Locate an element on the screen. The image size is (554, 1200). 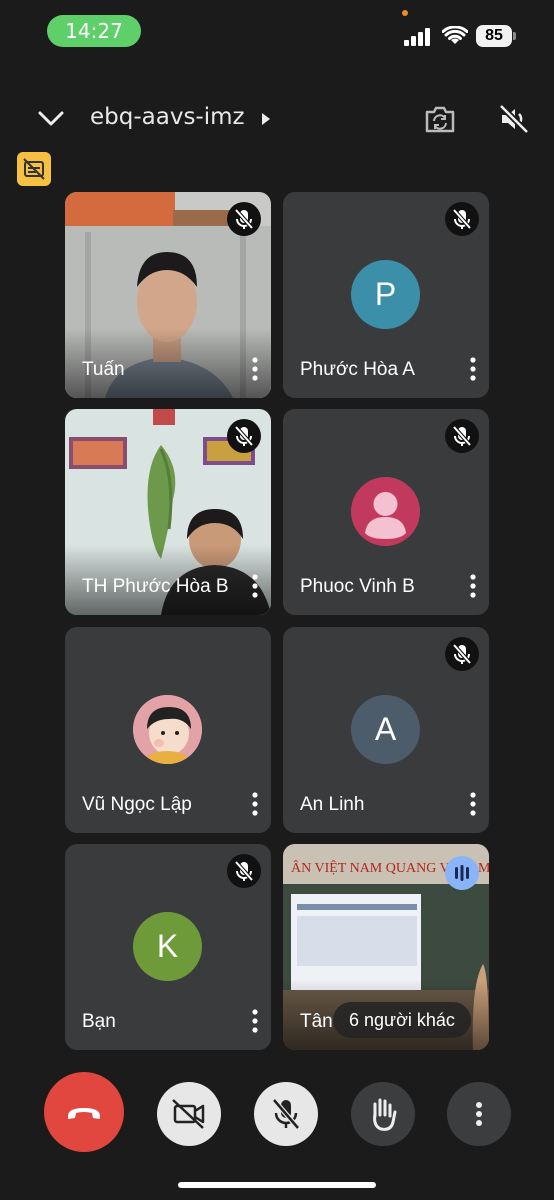
participant-tile-self: K Bạn is located at coordinates (168, 947).